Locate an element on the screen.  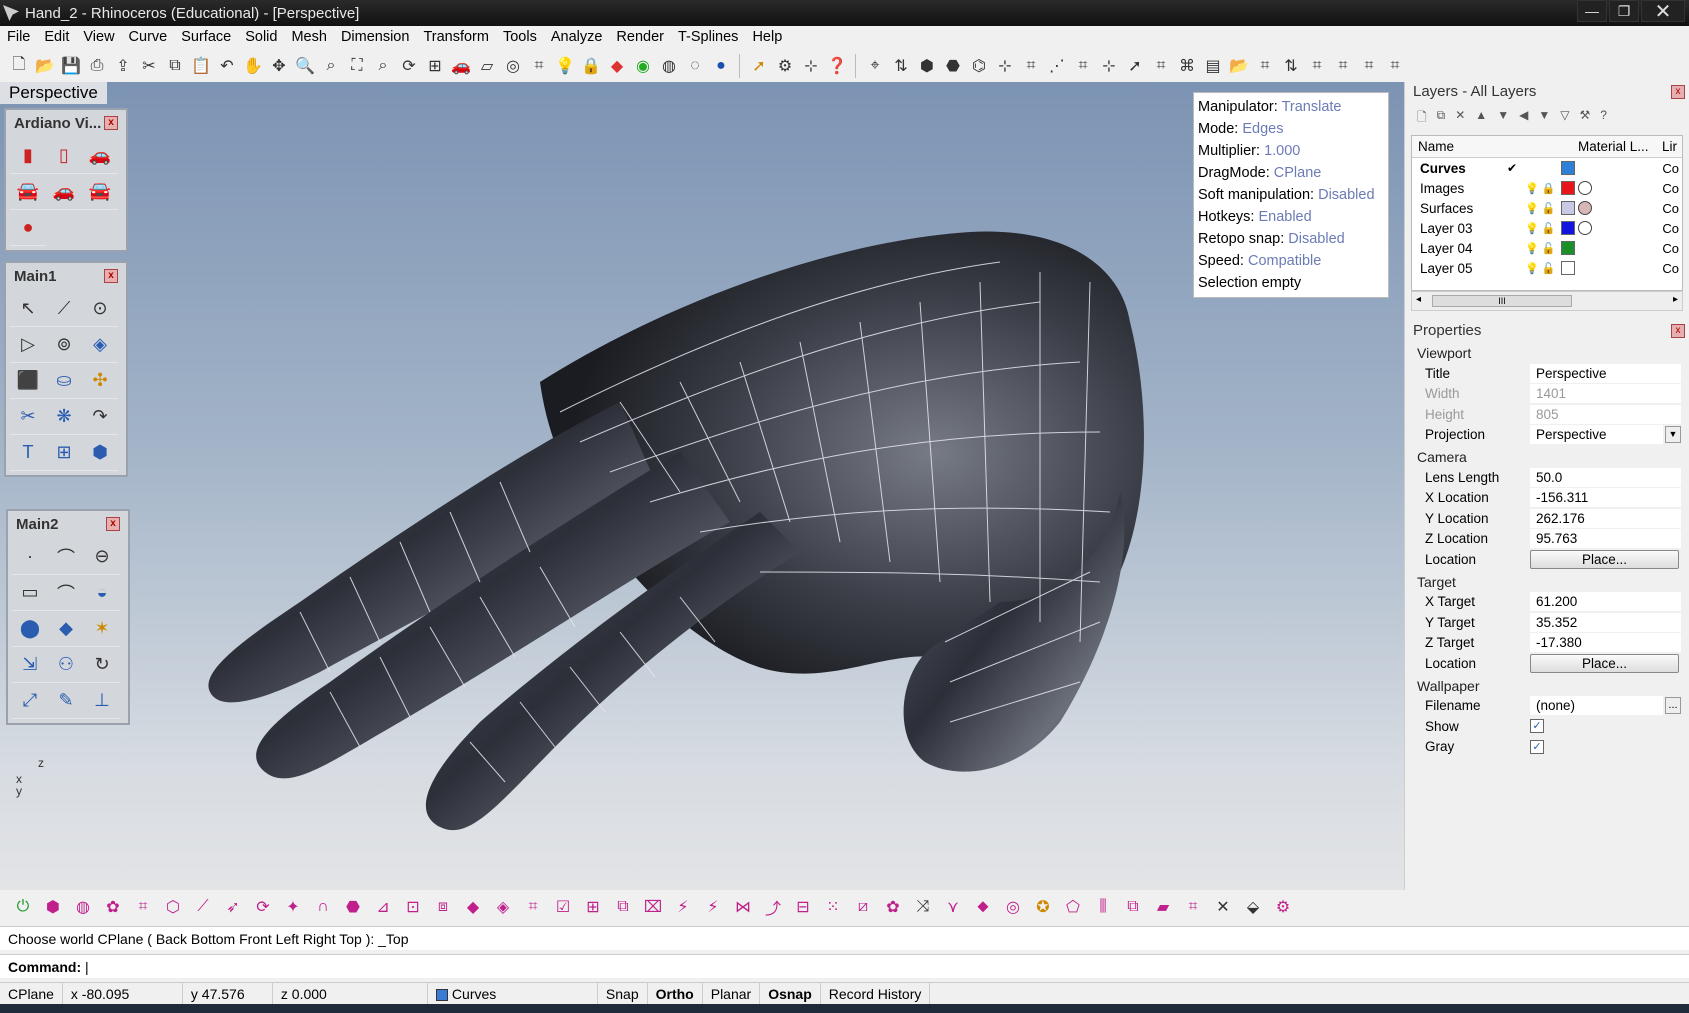
rotate-icon: ↻ is located at coordinates (102, 665).